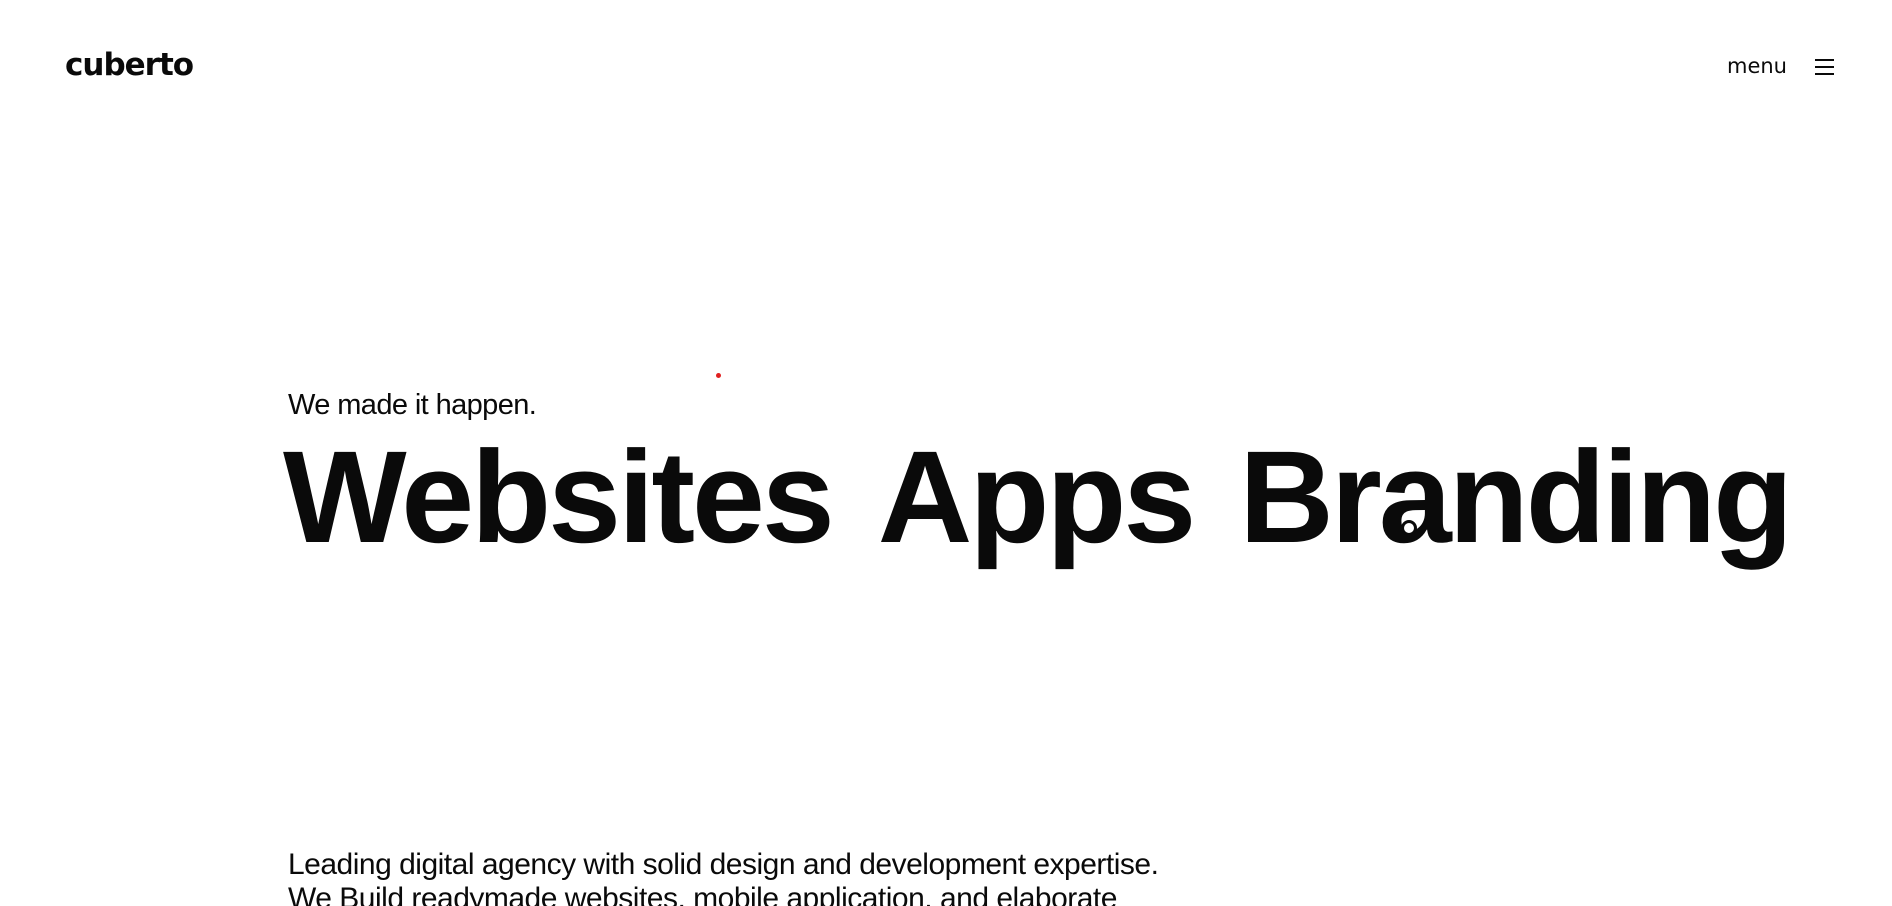 The width and height of the screenshot is (1892, 906). What do you see at coordinates (559, 497) in the screenshot?
I see `service-websites: Websites` at bounding box center [559, 497].